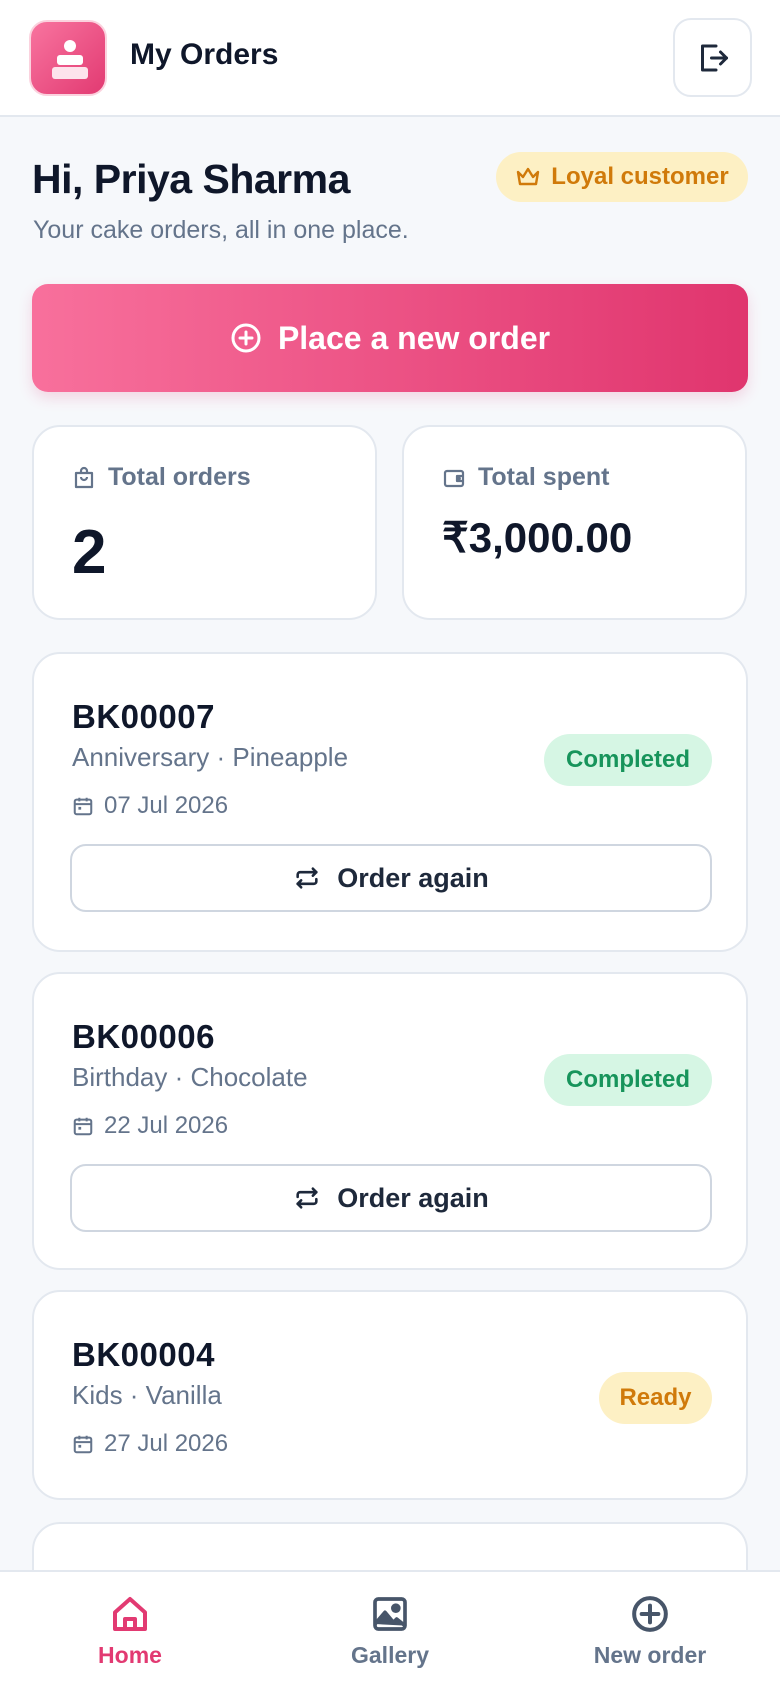 The height and width of the screenshot is (1688, 780). Describe the element at coordinates (537, 537) in the screenshot. I see `total-spent-value: ₹3,000.00` at that location.